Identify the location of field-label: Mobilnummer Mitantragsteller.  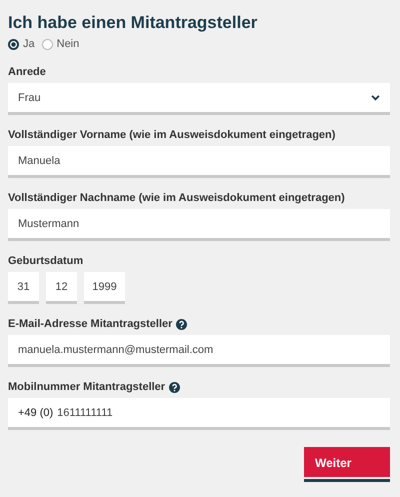
(87, 387).